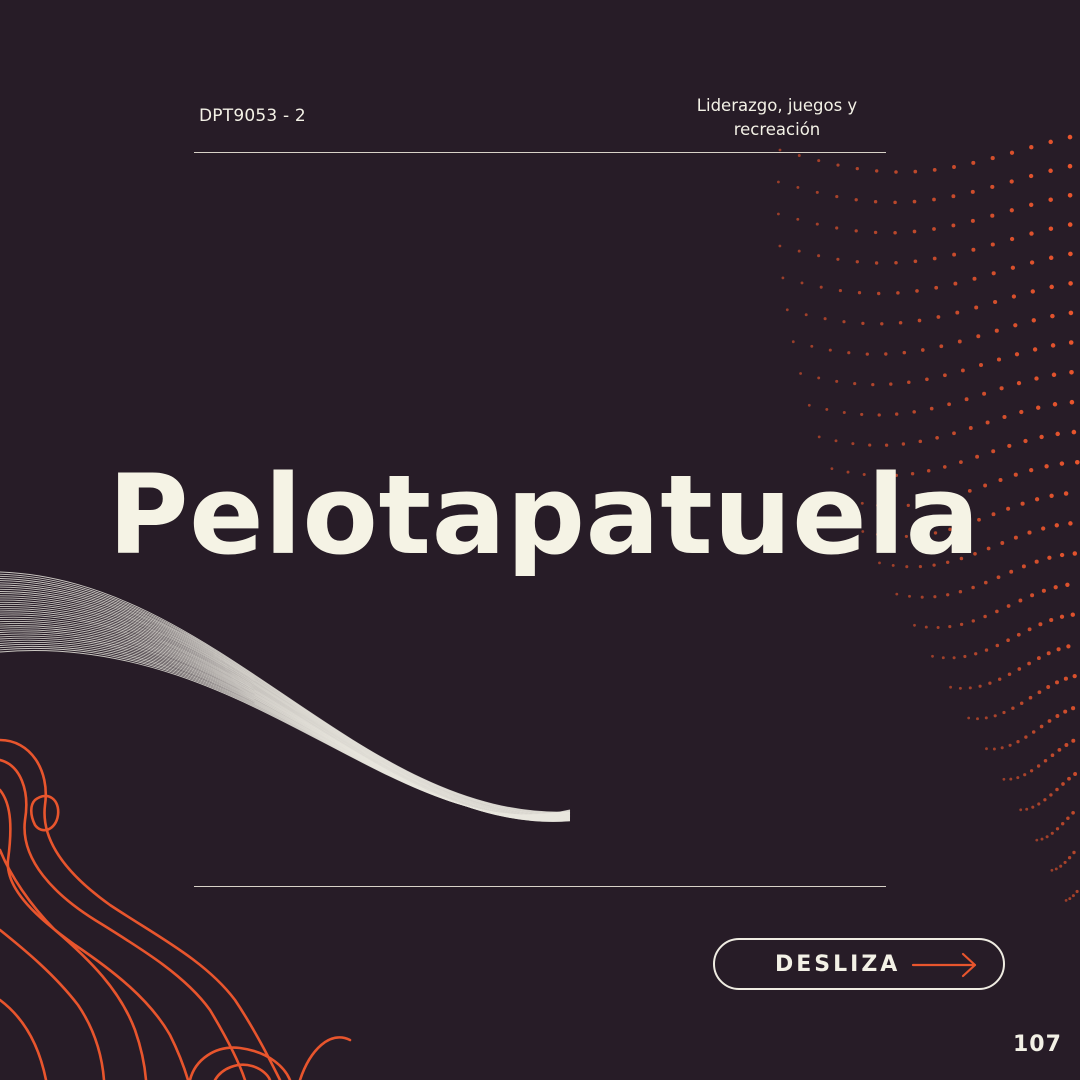 The height and width of the screenshot is (1080, 1080). I want to click on page-number: 107, so click(1037, 1044).